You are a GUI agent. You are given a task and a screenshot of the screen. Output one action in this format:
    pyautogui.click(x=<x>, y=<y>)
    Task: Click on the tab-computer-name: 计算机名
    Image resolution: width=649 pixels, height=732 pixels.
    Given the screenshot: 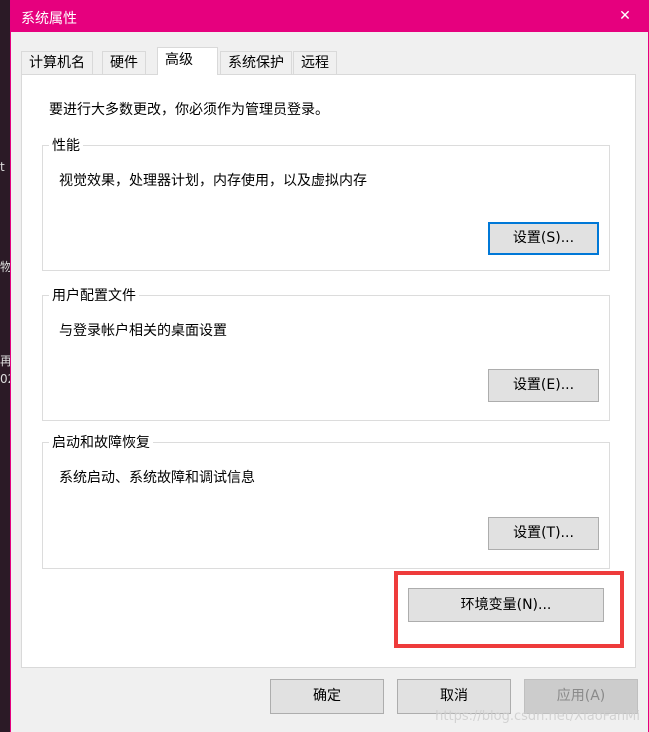 What is the action you would take?
    pyautogui.click(x=57, y=62)
    